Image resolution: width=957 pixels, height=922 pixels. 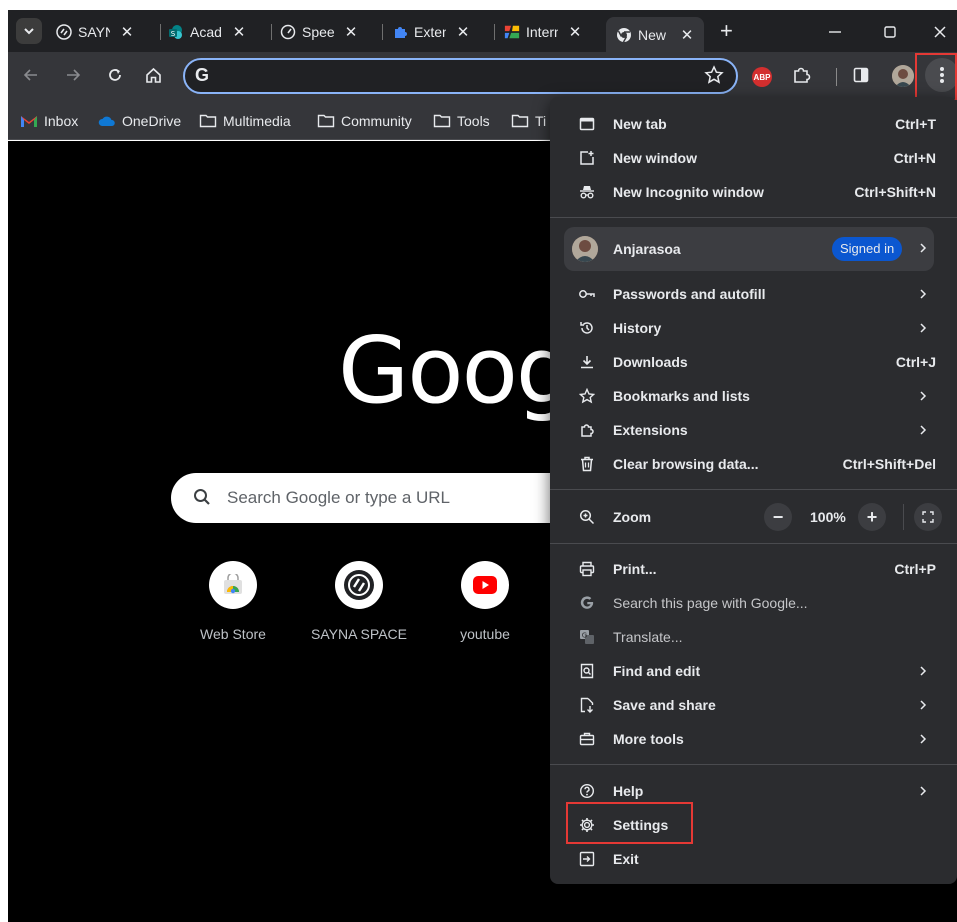 What do you see at coordinates (835, 32) in the screenshot?
I see `minimize-button` at bounding box center [835, 32].